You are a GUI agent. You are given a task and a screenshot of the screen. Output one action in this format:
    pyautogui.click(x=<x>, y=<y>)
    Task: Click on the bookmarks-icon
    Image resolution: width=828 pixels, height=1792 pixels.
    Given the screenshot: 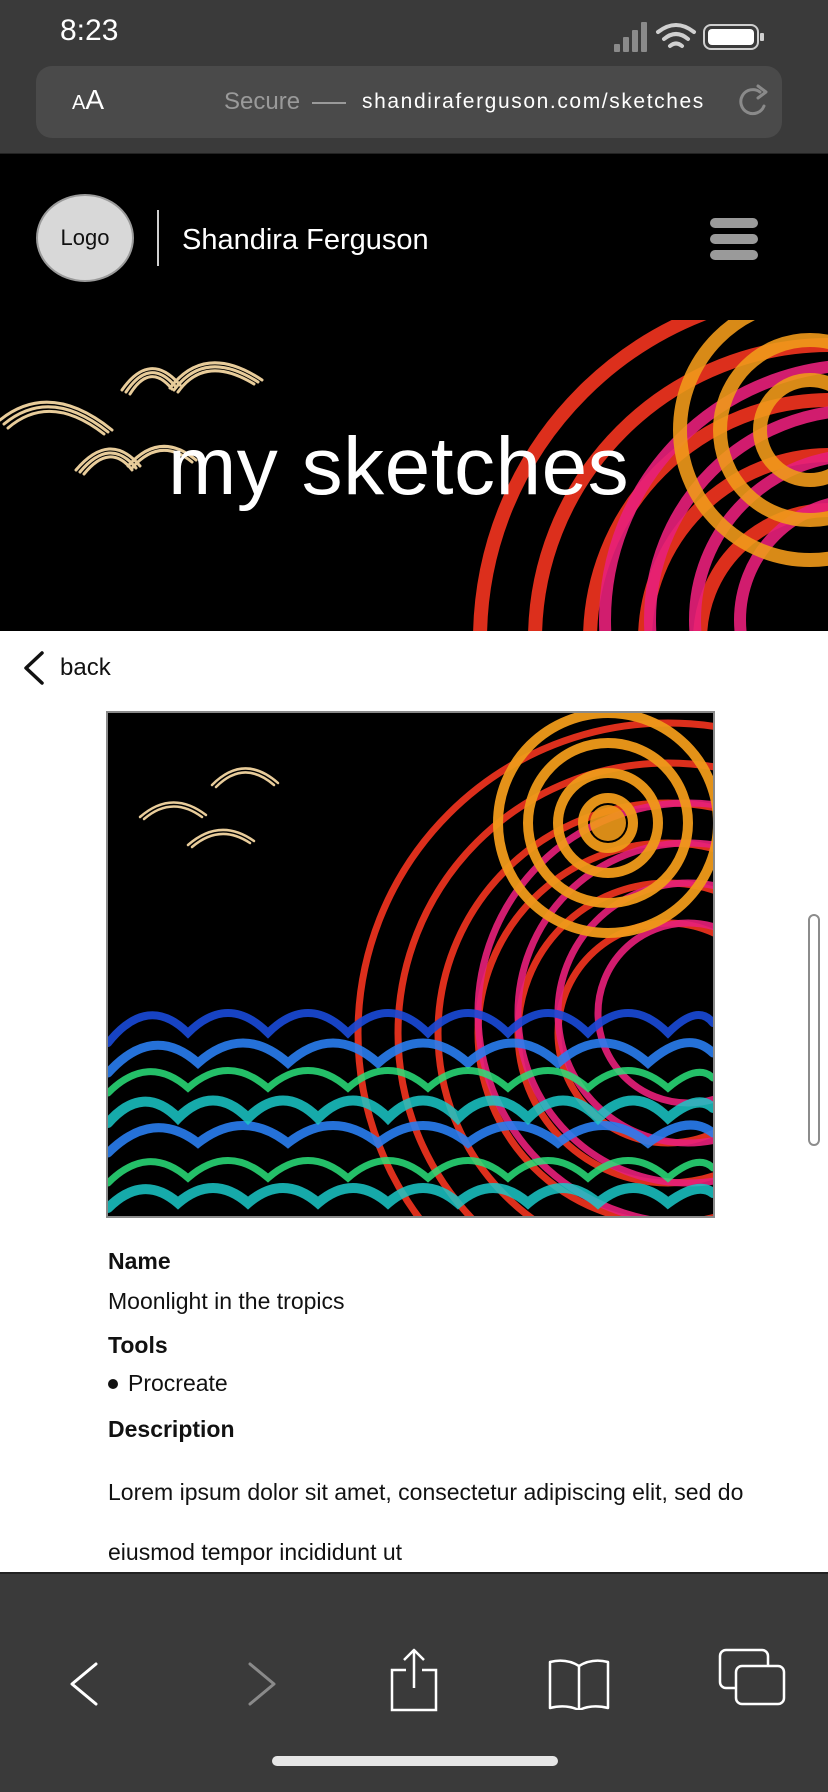 What is the action you would take?
    pyautogui.click(x=579, y=1686)
    